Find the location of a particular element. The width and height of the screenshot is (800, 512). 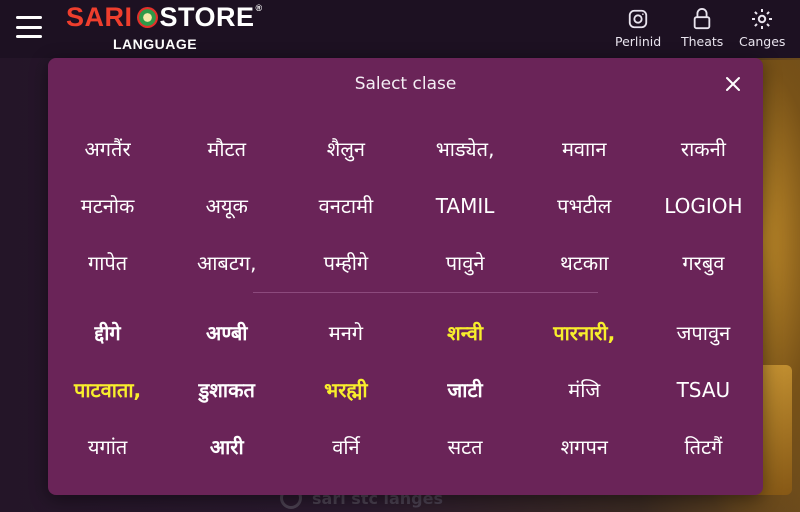

logo: SARI STORE ® is located at coordinates (164, 17).